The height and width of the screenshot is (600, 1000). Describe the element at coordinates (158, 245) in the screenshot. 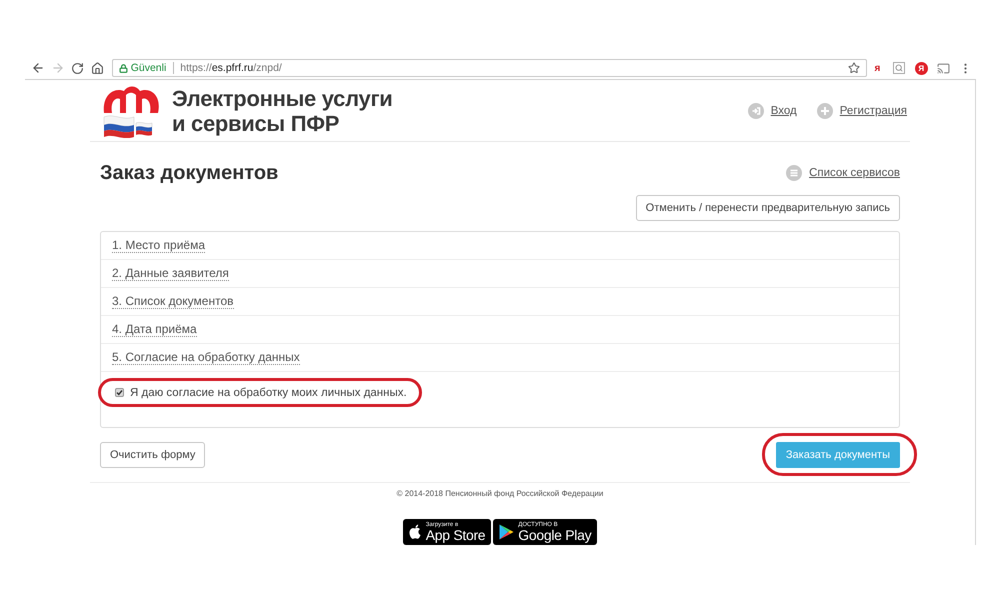

I see `step-toggle: 1. Место приёма` at that location.